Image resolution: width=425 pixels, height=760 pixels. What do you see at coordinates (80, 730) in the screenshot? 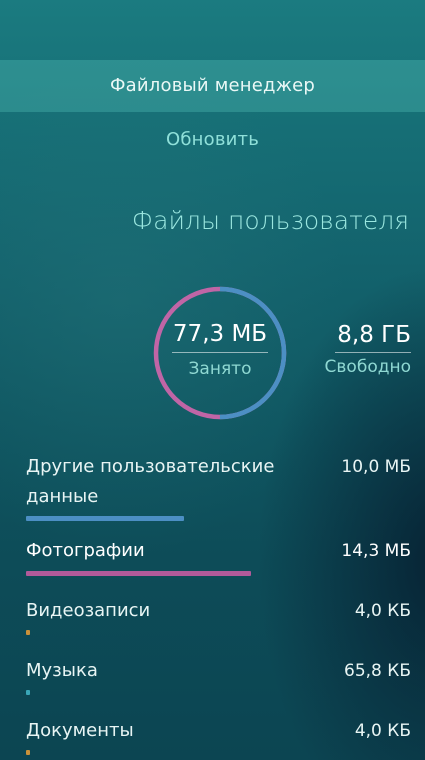
I see `category-label: Документы` at bounding box center [80, 730].